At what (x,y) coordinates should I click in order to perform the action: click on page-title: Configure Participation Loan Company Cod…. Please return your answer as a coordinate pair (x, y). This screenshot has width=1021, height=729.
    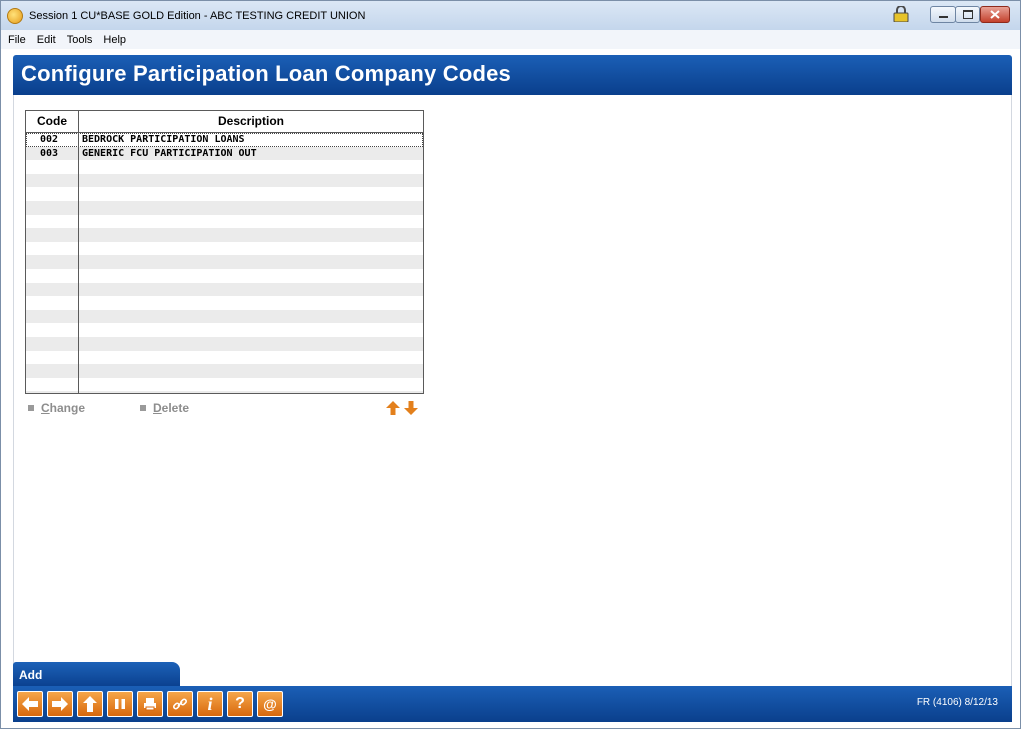
    Looking at the image, I should click on (266, 73).